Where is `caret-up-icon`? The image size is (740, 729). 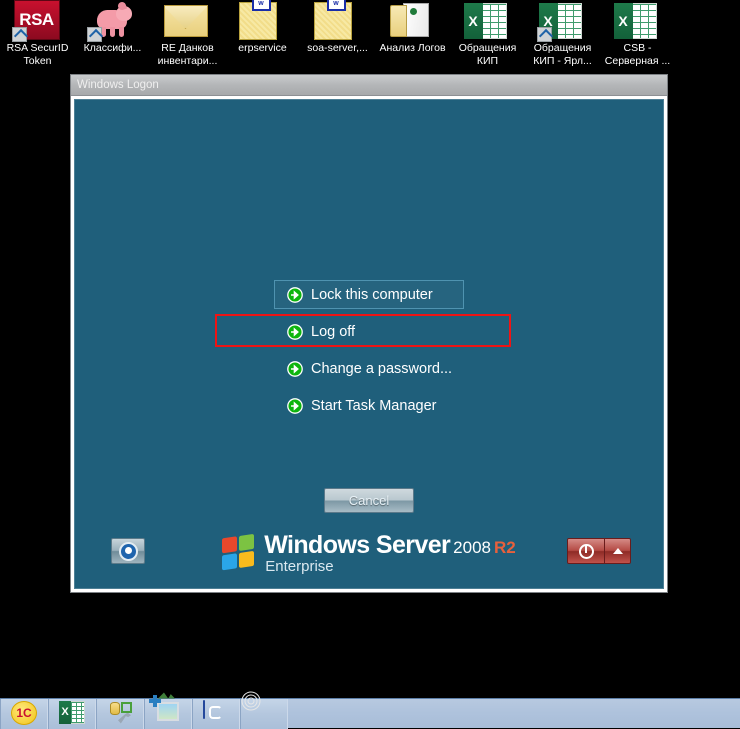
caret-up-icon is located at coordinates (617, 551).